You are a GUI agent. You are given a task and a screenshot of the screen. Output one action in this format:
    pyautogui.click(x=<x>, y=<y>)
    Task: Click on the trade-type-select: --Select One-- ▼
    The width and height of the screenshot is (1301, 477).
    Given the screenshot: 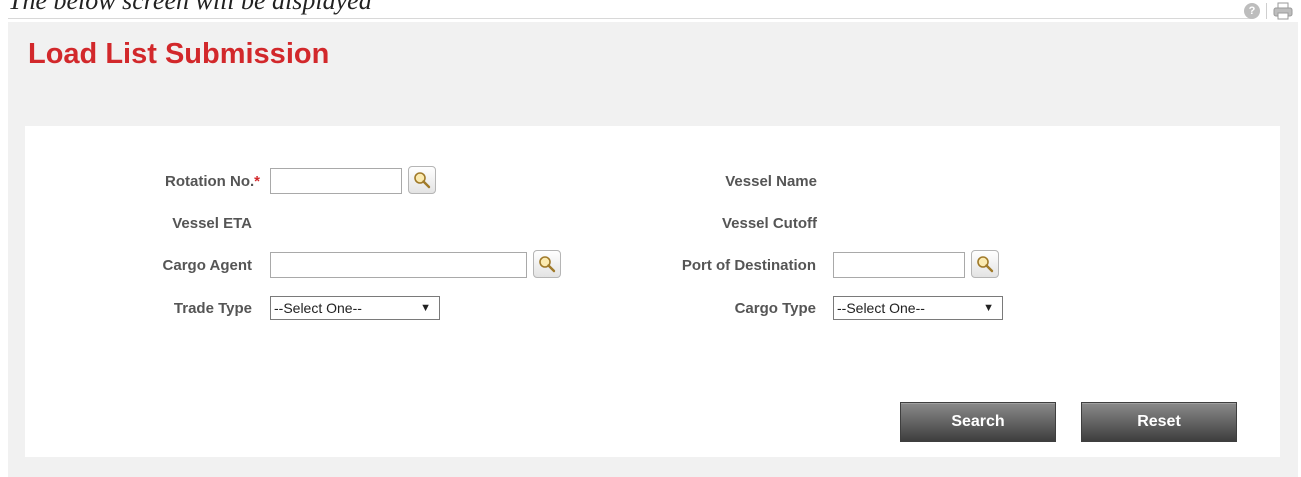 What is the action you would take?
    pyautogui.click(x=355, y=308)
    